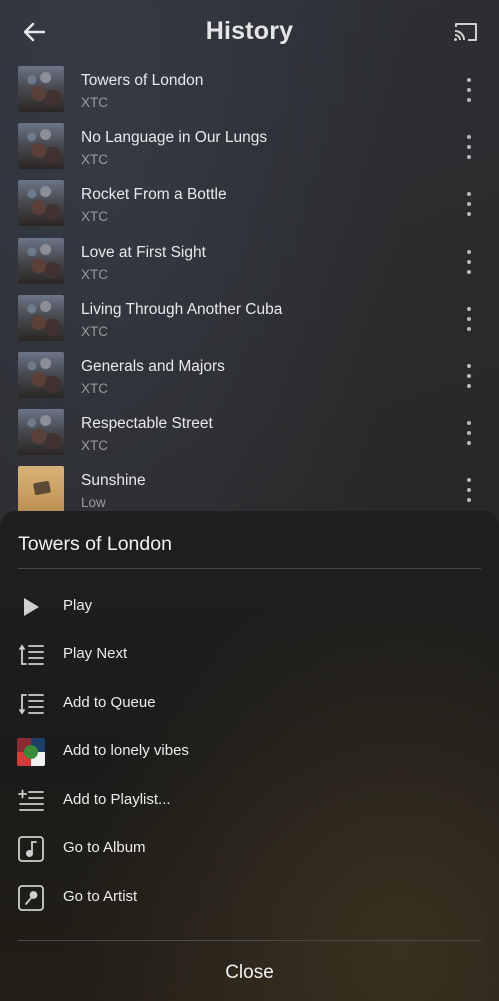 This screenshot has width=499, height=1001. What do you see at coordinates (104, 847) in the screenshot?
I see `menu-label: Go to Album` at bounding box center [104, 847].